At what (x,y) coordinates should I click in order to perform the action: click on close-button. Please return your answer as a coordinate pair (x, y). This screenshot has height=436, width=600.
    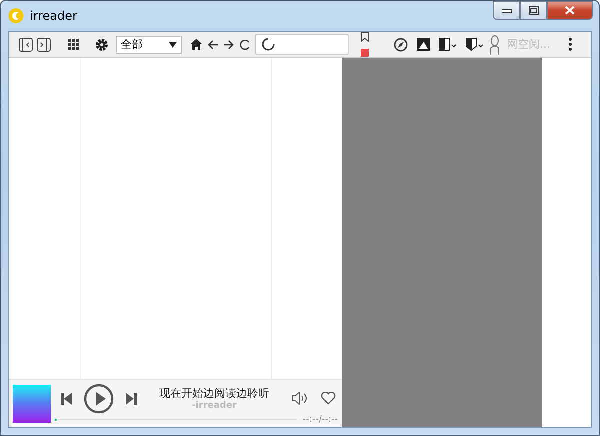
    Looking at the image, I should click on (570, 10).